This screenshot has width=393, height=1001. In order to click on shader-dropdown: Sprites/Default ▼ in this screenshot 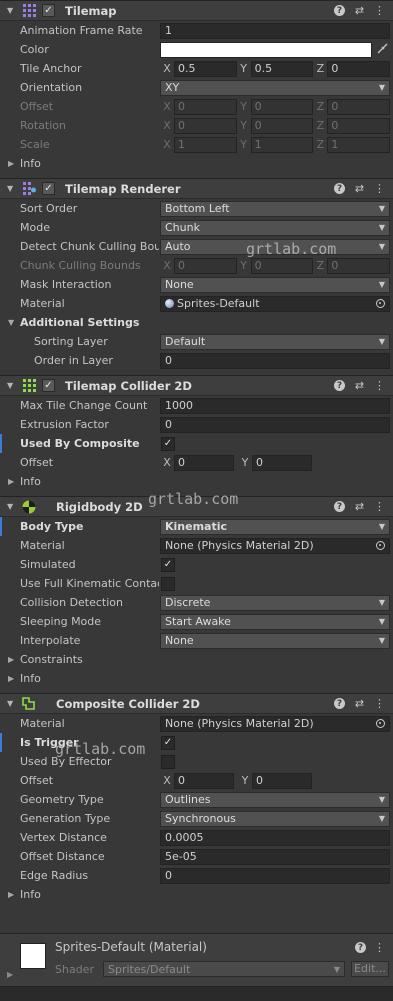, I will do `click(224, 969)`.